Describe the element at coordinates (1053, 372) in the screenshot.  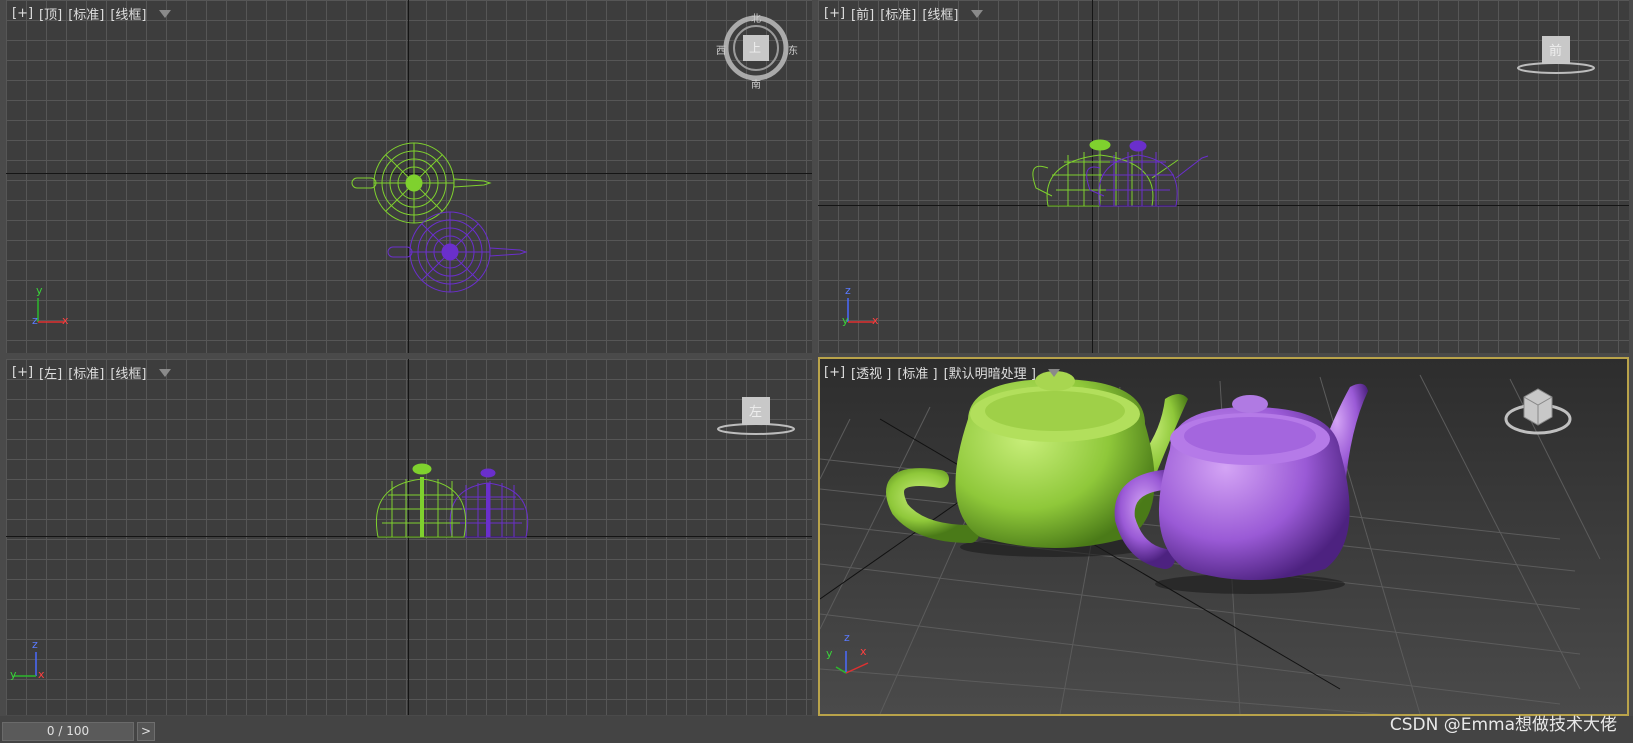
I see `filter-icon` at that location.